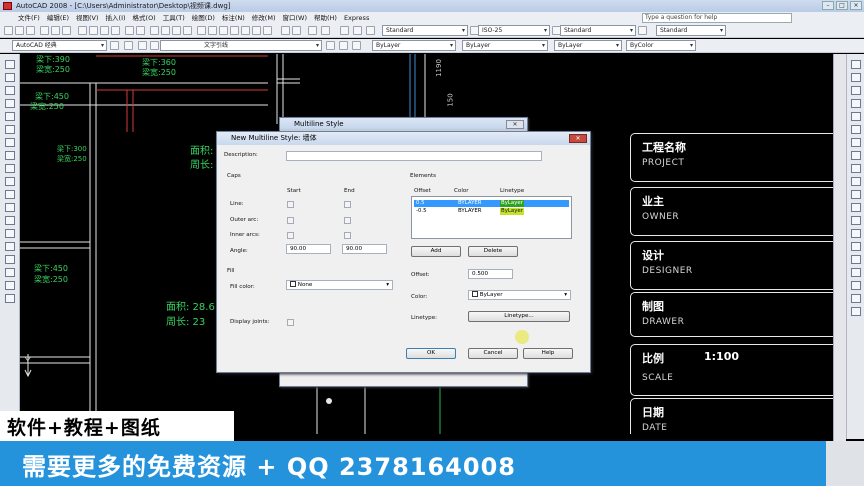 Image resolution: width=864 pixels, height=486 pixels. What do you see at coordinates (588, 45) in the screenshot?
I see `lineweight-select: ByLayer` at bounding box center [588, 45].